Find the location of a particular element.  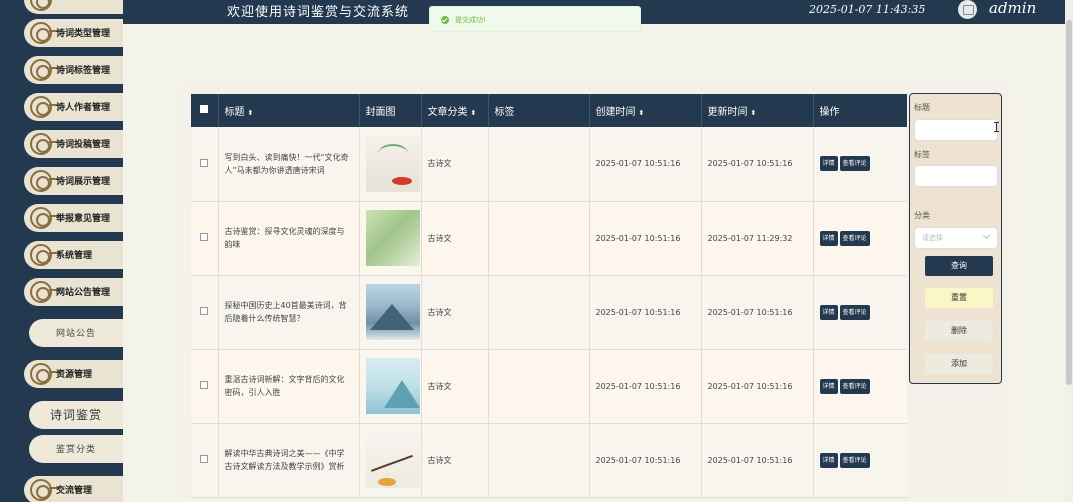

sidebar-item-label: 网站公告管理 is located at coordinates (83, 293).